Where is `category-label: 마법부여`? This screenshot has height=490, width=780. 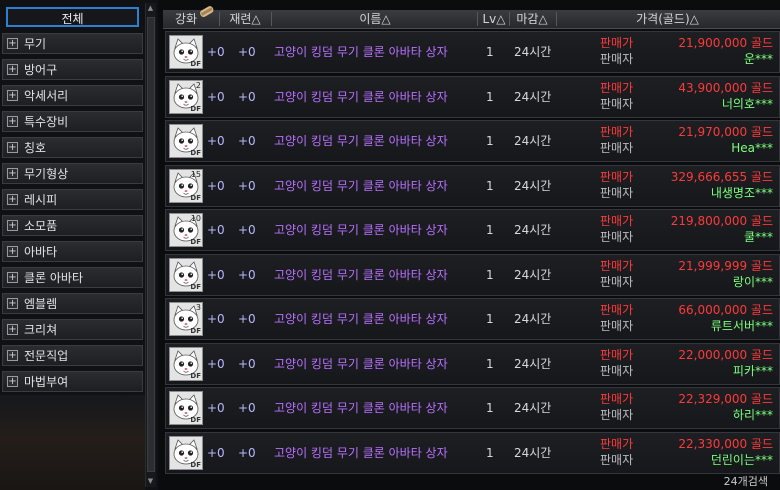 category-label: 마법부여 is located at coordinates (46, 382).